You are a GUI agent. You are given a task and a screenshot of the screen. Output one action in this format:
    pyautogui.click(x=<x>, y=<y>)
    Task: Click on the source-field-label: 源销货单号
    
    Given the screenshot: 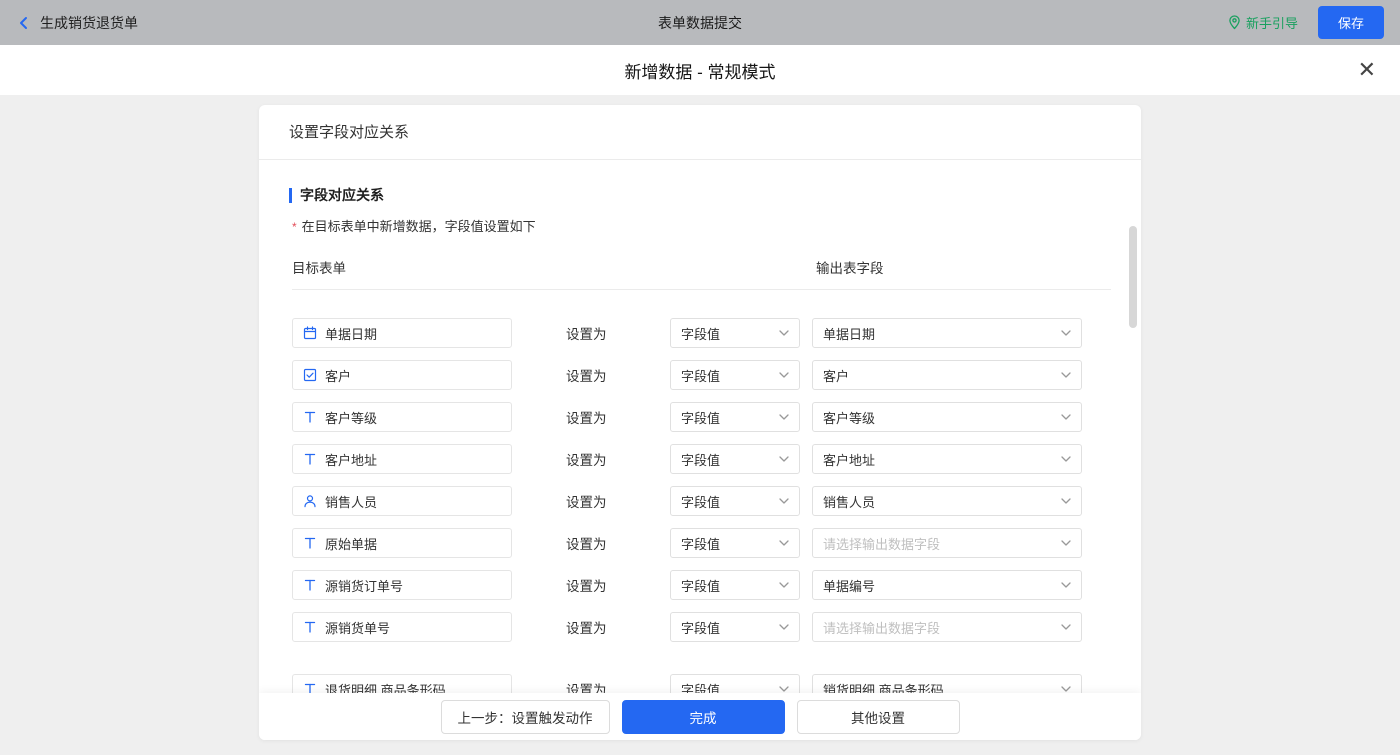 What is the action you would take?
    pyautogui.click(x=358, y=628)
    